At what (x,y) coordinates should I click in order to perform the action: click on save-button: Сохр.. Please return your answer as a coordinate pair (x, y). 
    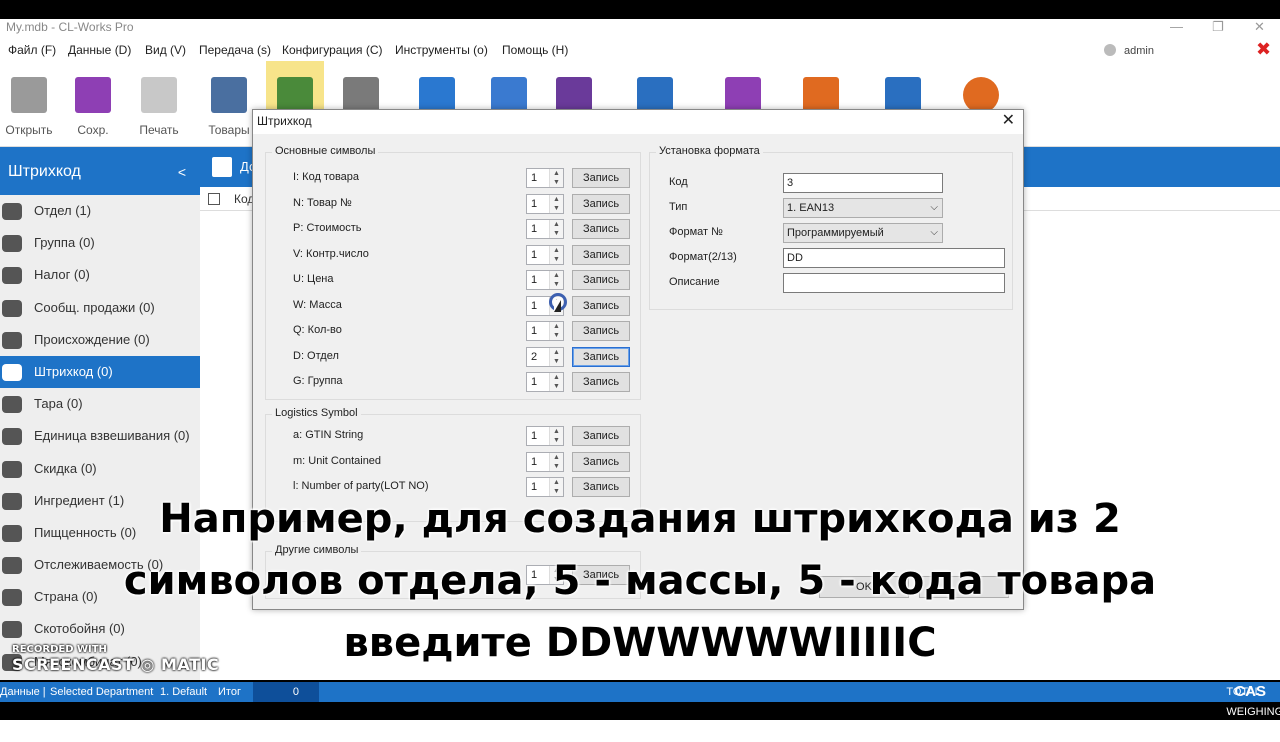
    Looking at the image, I should click on (93, 103).